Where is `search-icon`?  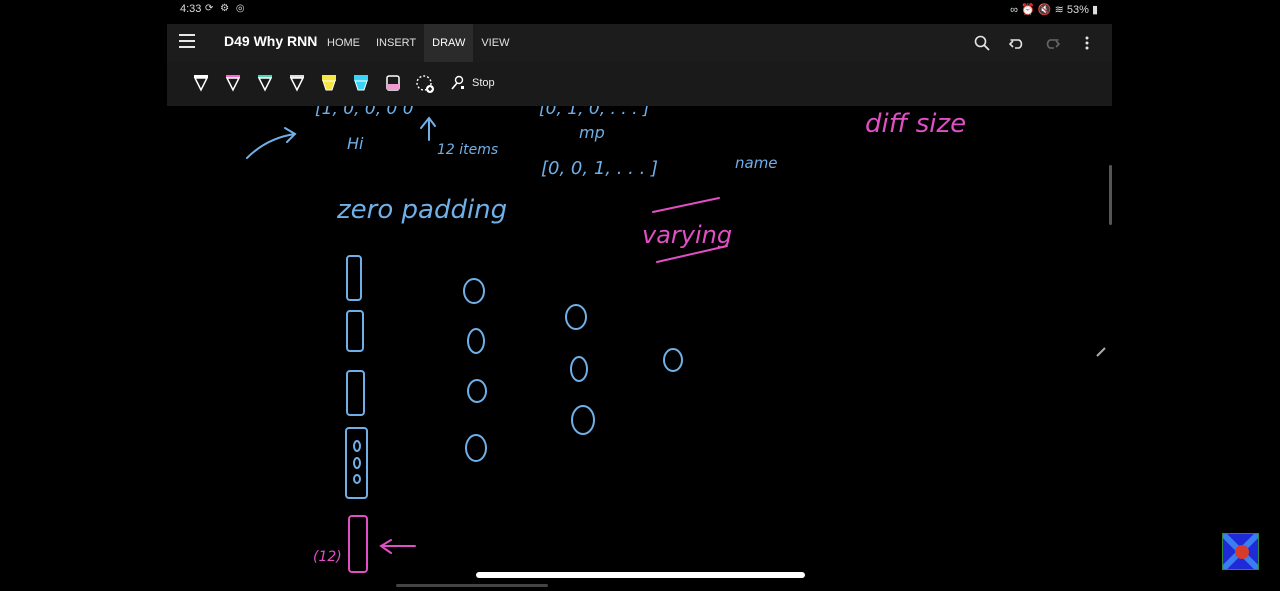 search-icon is located at coordinates (981, 43).